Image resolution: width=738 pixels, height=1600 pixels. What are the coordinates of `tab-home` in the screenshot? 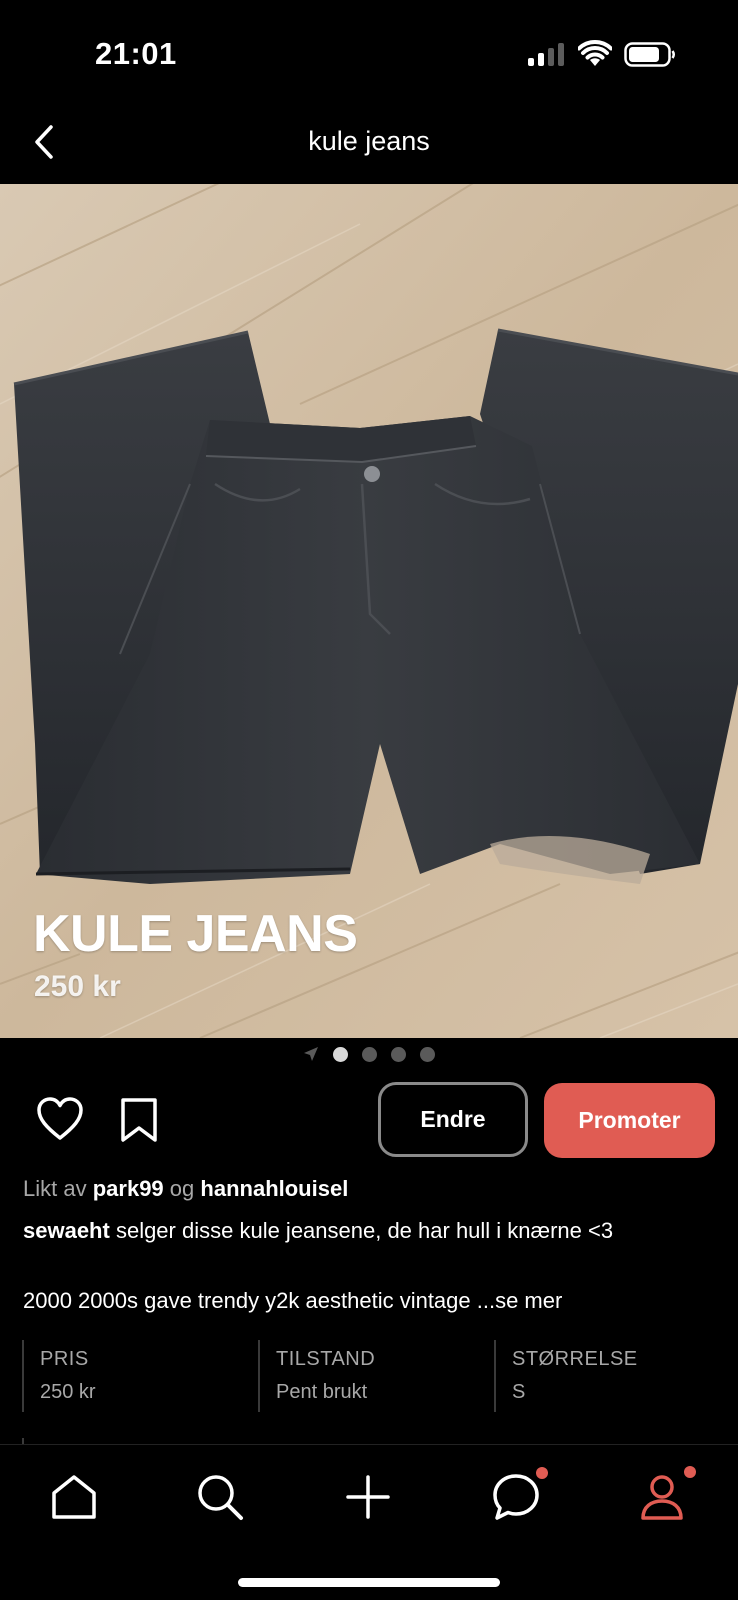 It's located at (74, 1497).